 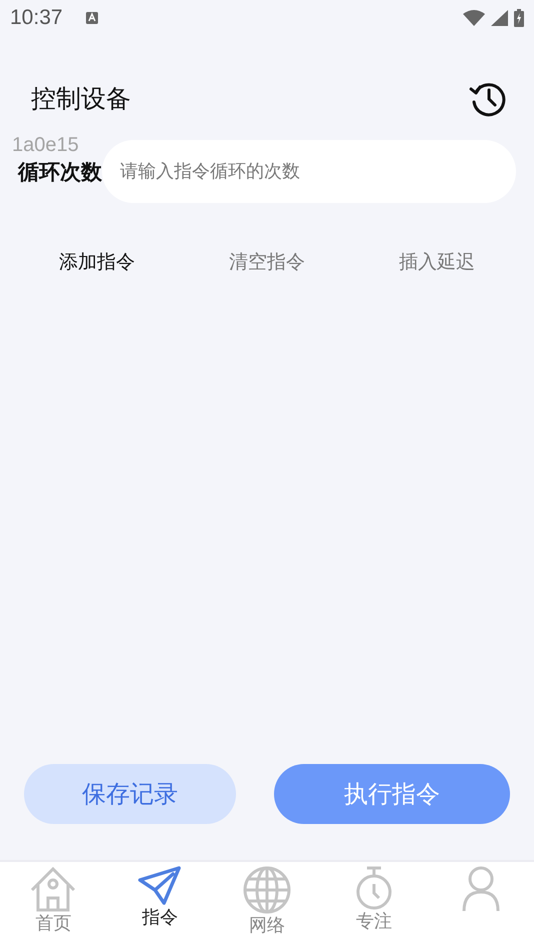 I want to click on stopwatch-icon, so click(x=373, y=888).